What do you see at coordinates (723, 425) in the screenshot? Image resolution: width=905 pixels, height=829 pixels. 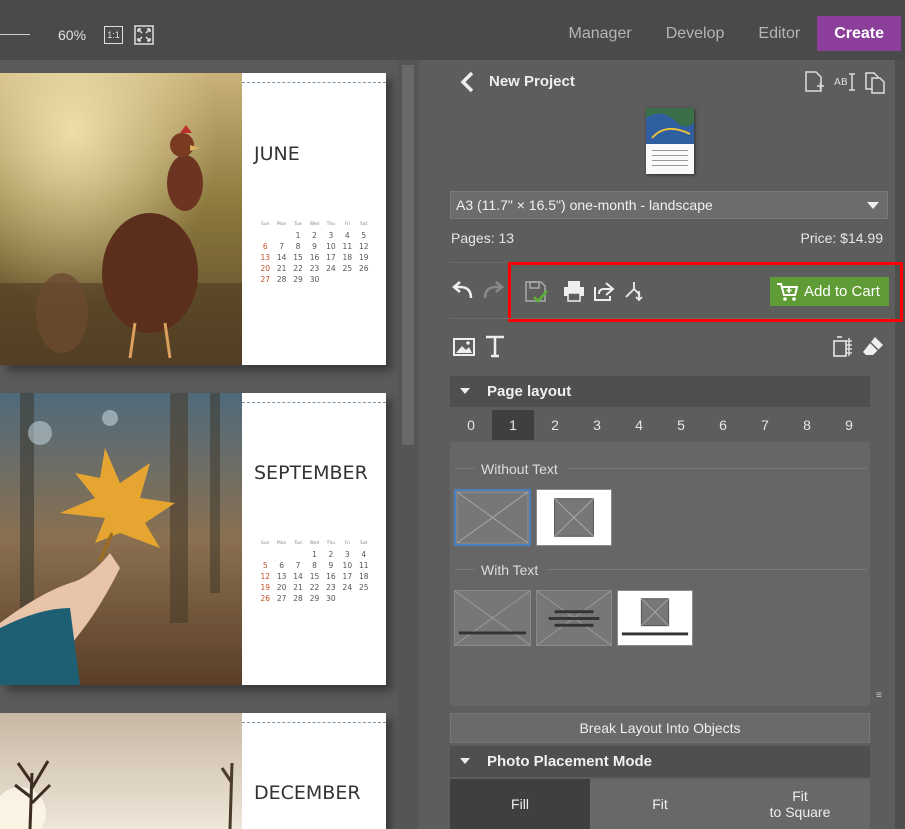 I see `tab-count-6: 6` at bounding box center [723, 425].